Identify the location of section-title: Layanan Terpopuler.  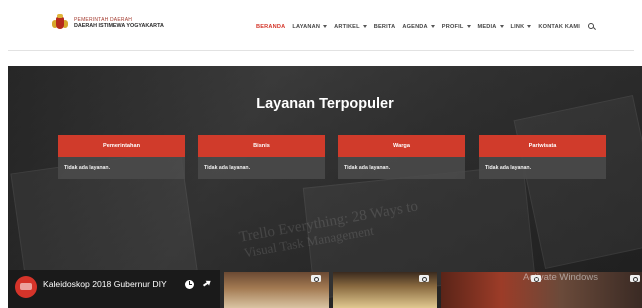
(325, 104).